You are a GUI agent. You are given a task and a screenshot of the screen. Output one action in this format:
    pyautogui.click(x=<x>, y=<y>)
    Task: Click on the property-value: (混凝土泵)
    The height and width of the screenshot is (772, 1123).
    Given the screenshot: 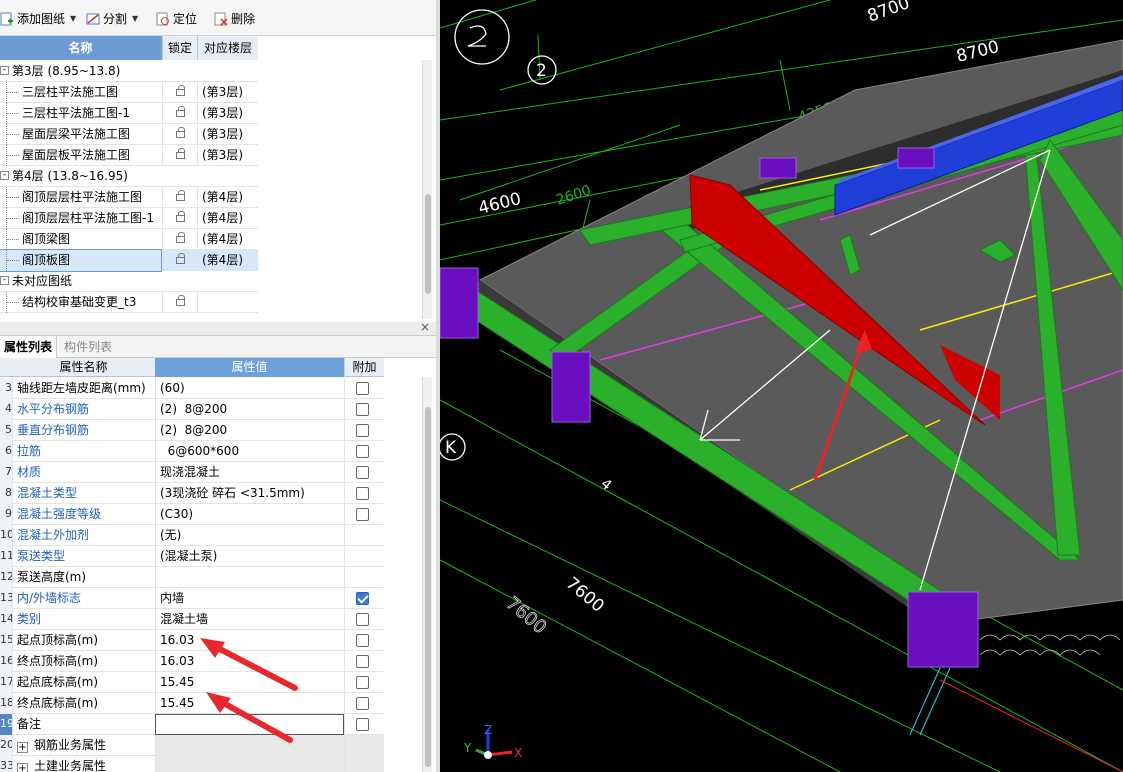 What is the action you would take?
    pyautogui.click(x=249, y=556)
    